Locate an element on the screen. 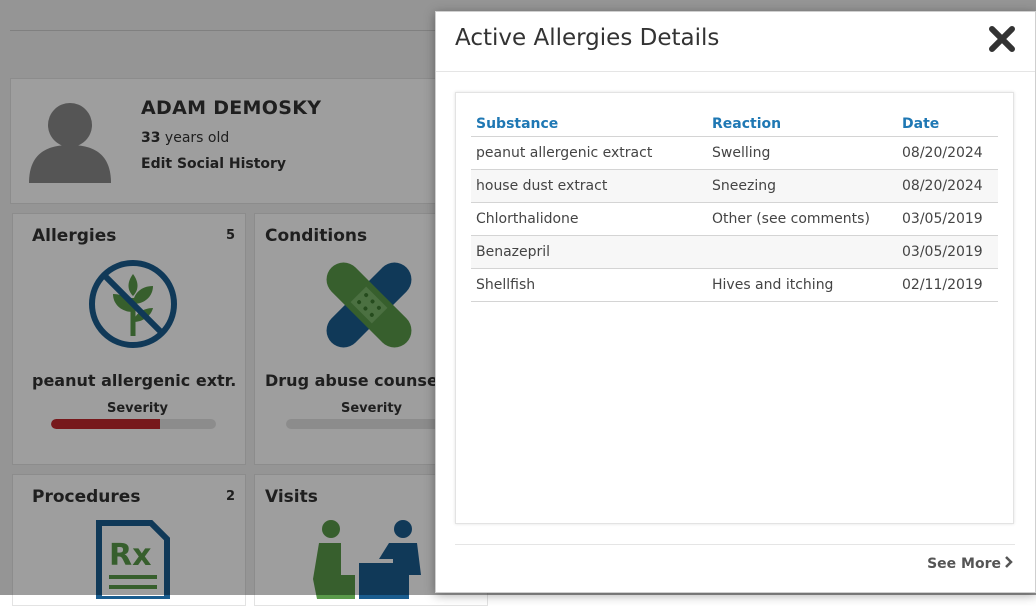  table-row: Shellfish Hives and itching 02/11/2019 is located at coordinates (734, 285).